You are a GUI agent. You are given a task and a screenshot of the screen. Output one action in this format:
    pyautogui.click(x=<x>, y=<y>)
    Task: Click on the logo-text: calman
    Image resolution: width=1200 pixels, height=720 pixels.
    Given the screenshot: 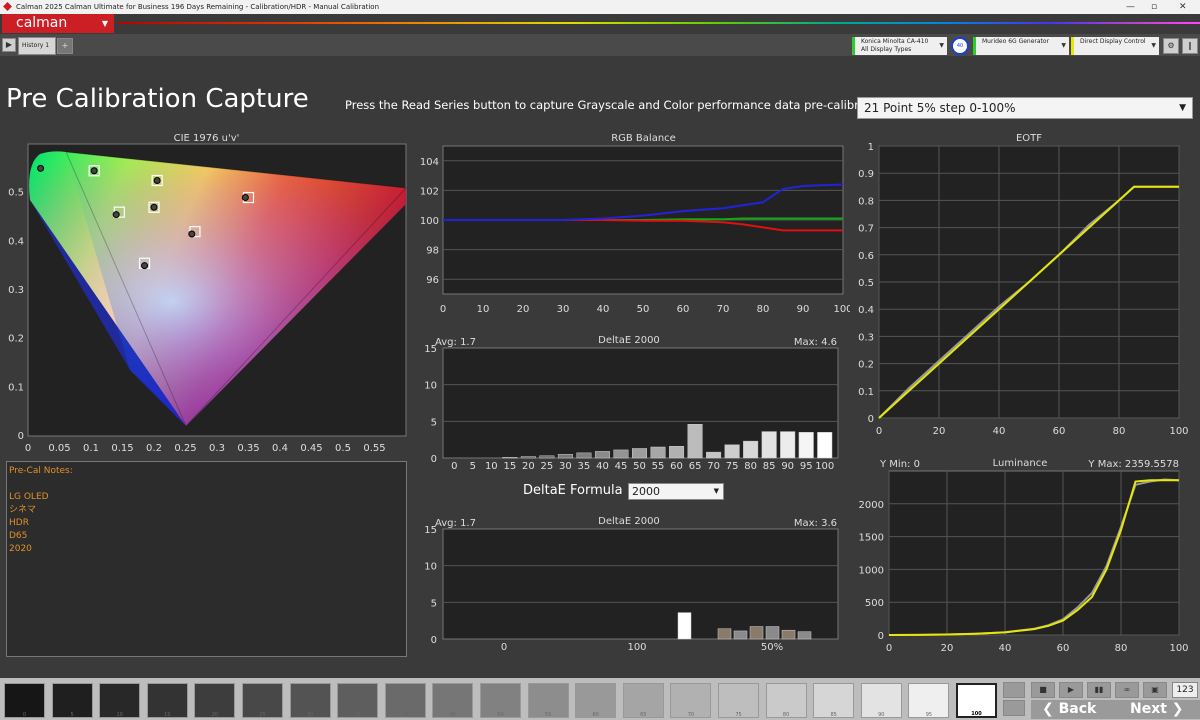 What is the action you would take?
    pyautogui.click(x=42, y=23)
    